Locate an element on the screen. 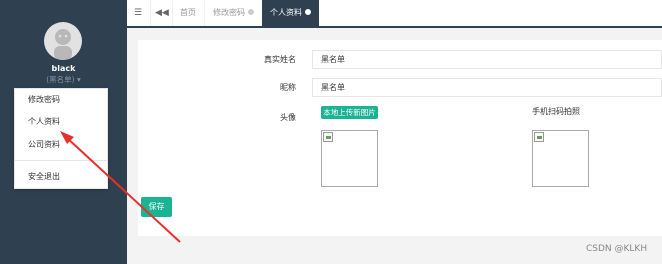 The height and width of the screenshot is (264, 662). save-button: 保存 is located at coordinates (156, 207).